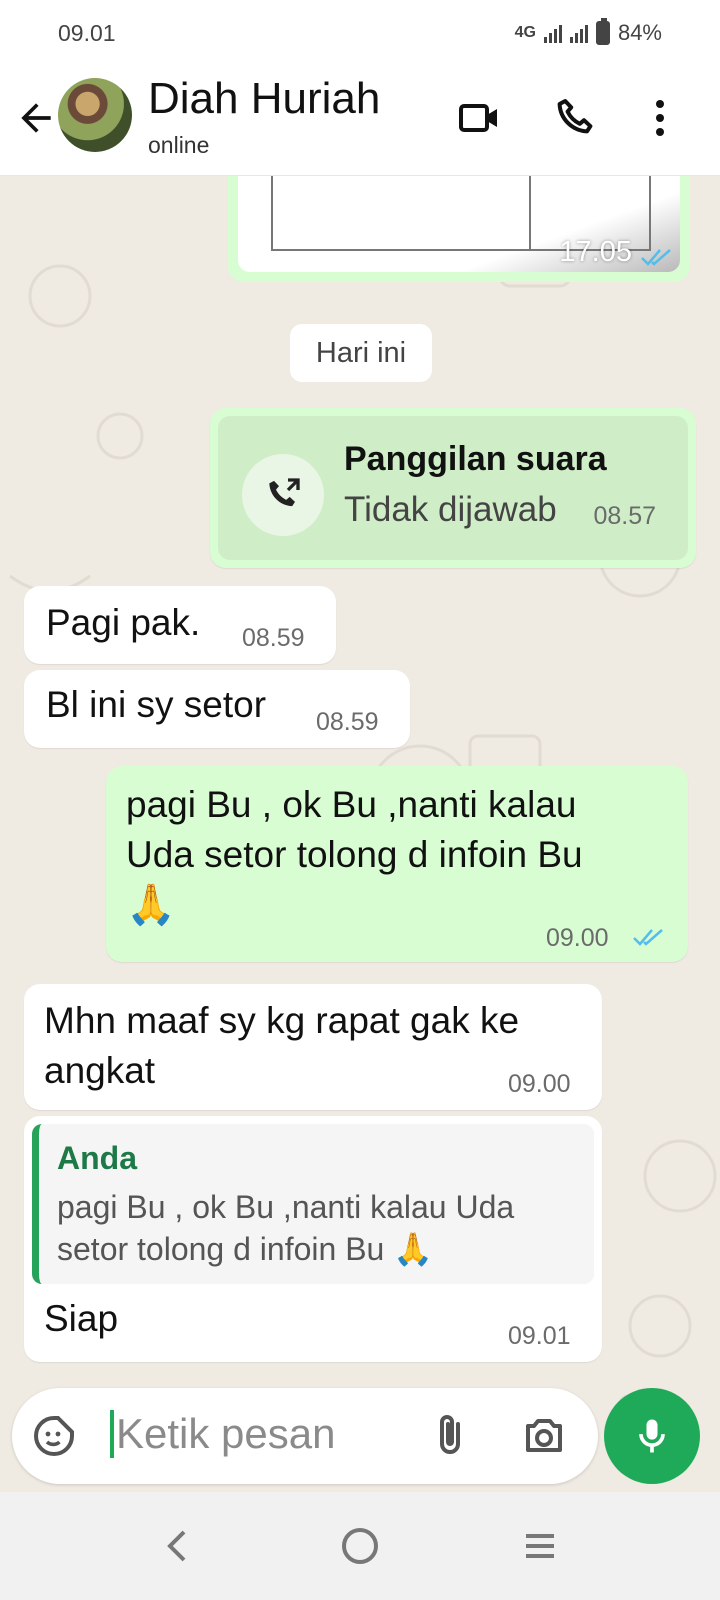  I want to click on message-input: Ketik pesan, so click(222, 1434).